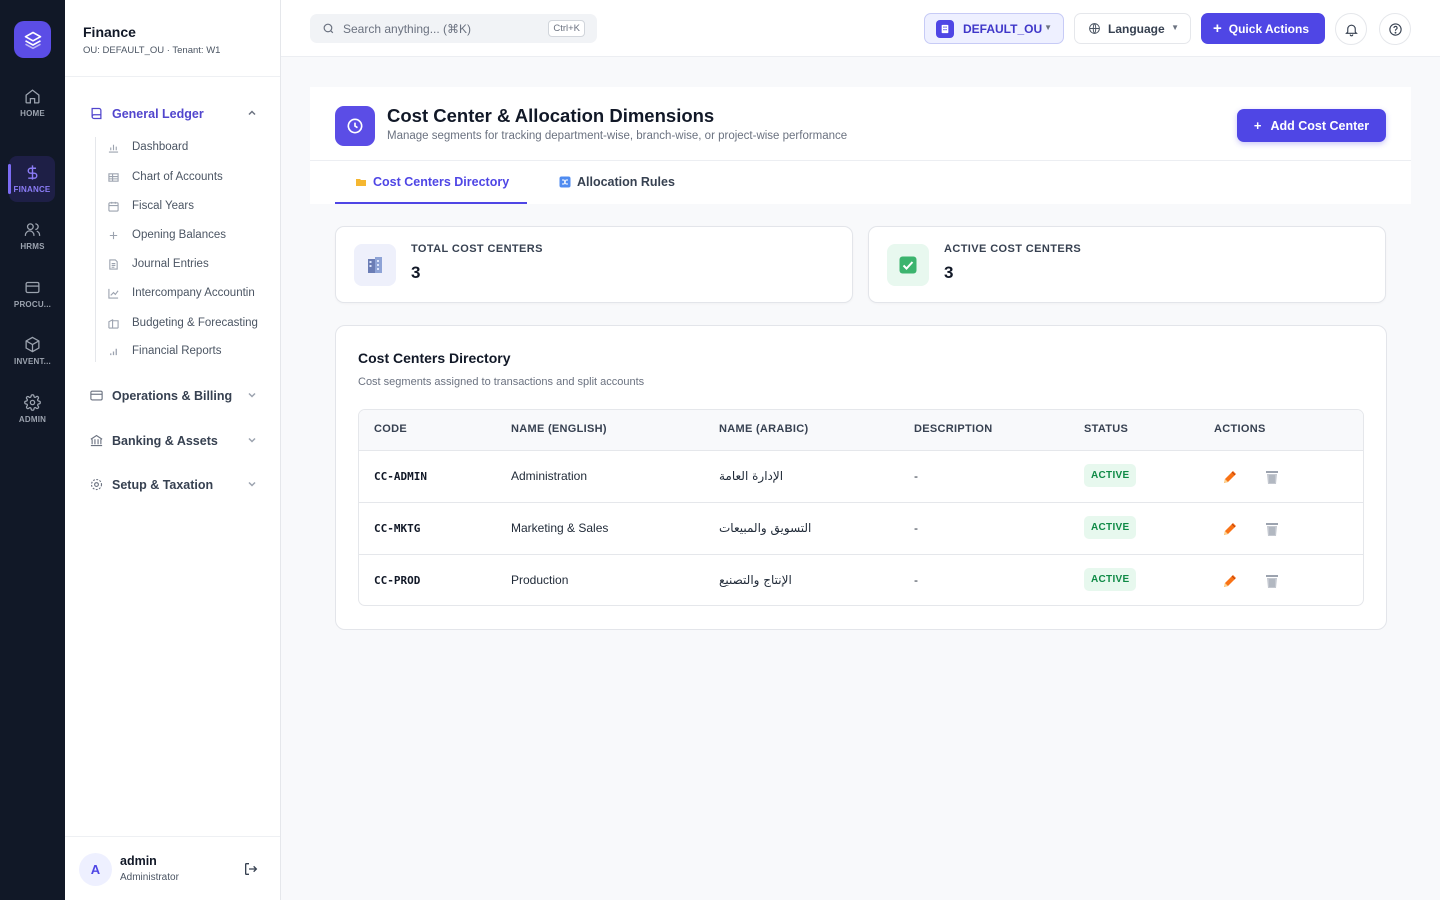 This screenshot has width=1440, height=900. I want to click on bell-icon, so click(1351, 30).